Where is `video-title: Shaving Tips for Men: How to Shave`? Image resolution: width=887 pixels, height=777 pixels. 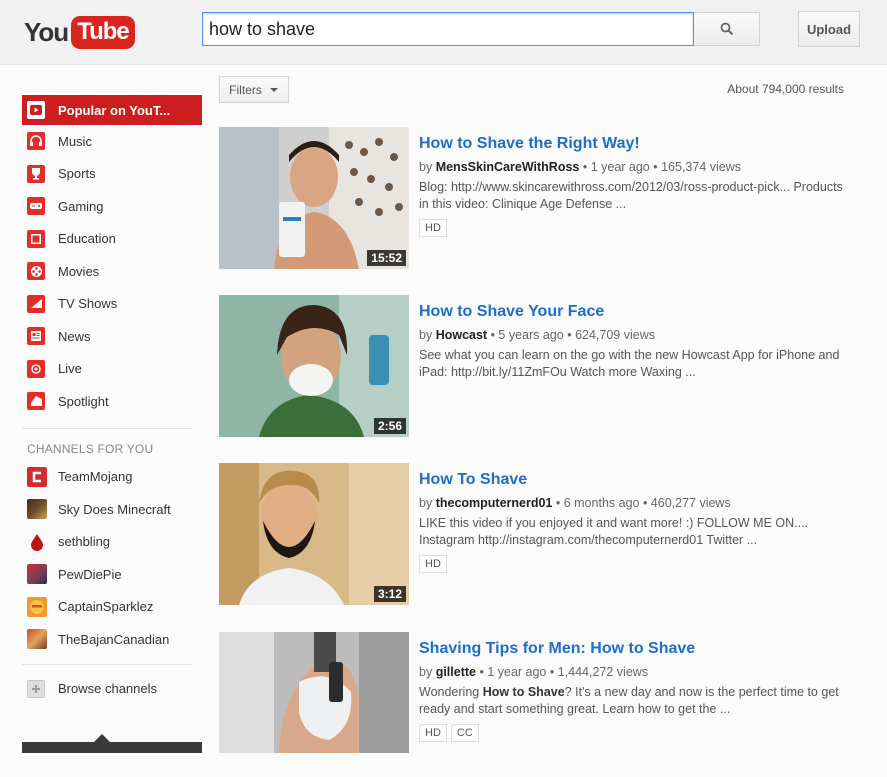 video-title: Shaving Tips for Men: How to Shave is located at coordinates (634, 649).